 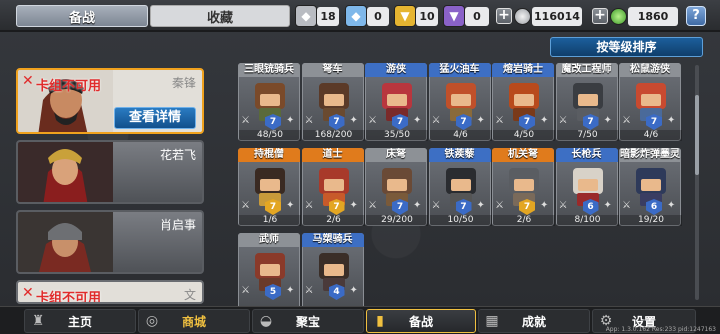 I want to click on add-silver-button: +, so click(x=504, y=16).